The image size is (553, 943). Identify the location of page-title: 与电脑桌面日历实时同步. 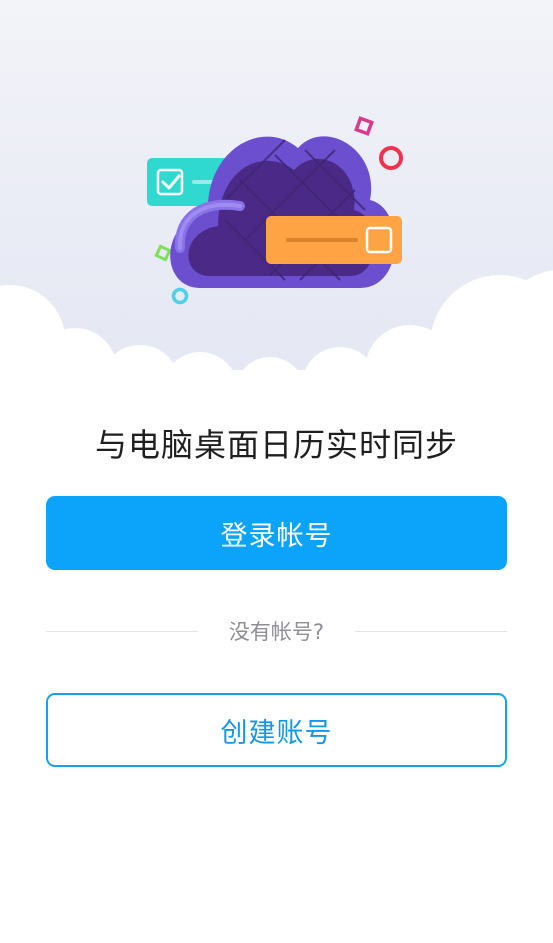
(276, 445).